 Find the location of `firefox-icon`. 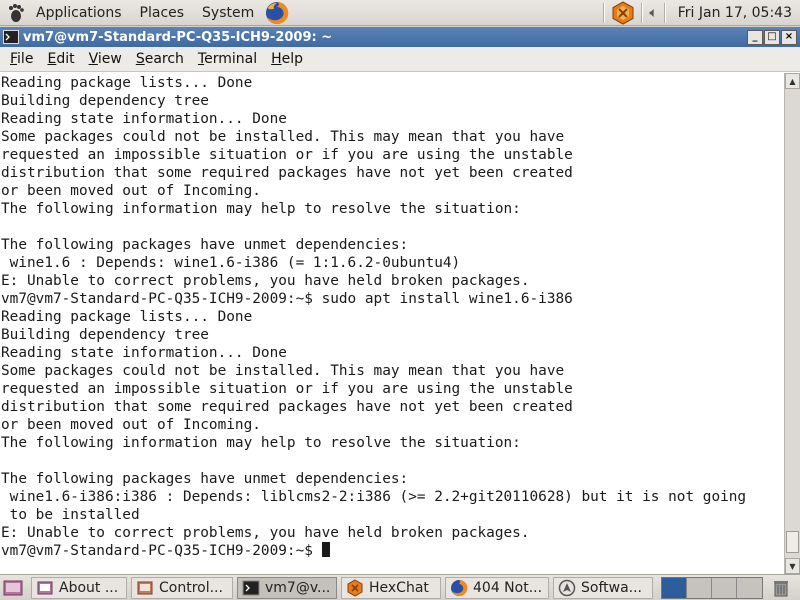

firefox-icon is located at coordinates (459, 587).